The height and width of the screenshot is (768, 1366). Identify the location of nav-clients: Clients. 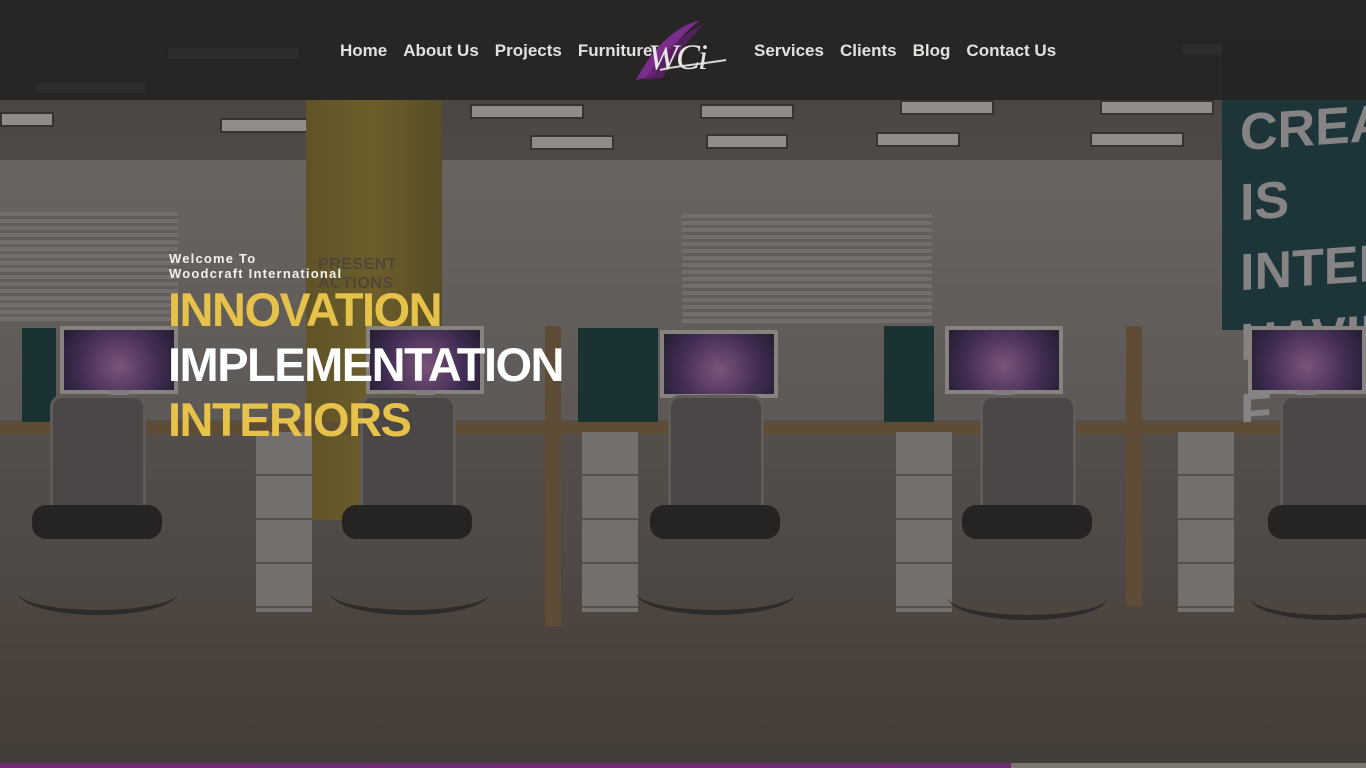
(868, 51).